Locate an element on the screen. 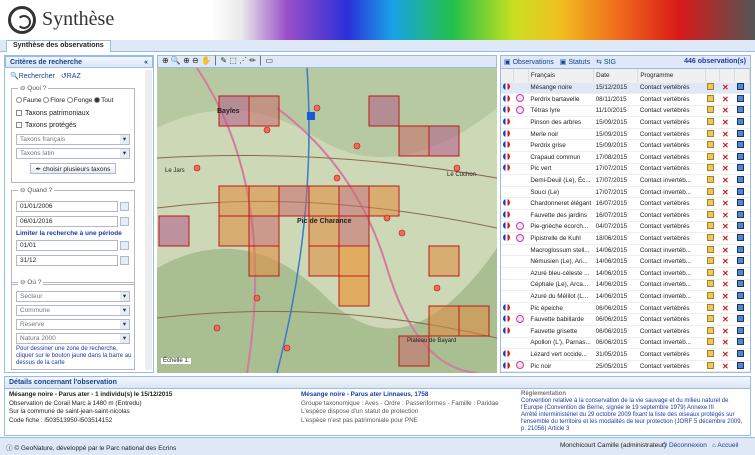 The image size is (755, 455). radio-tout: Tout is located at coordinates (103, 100).